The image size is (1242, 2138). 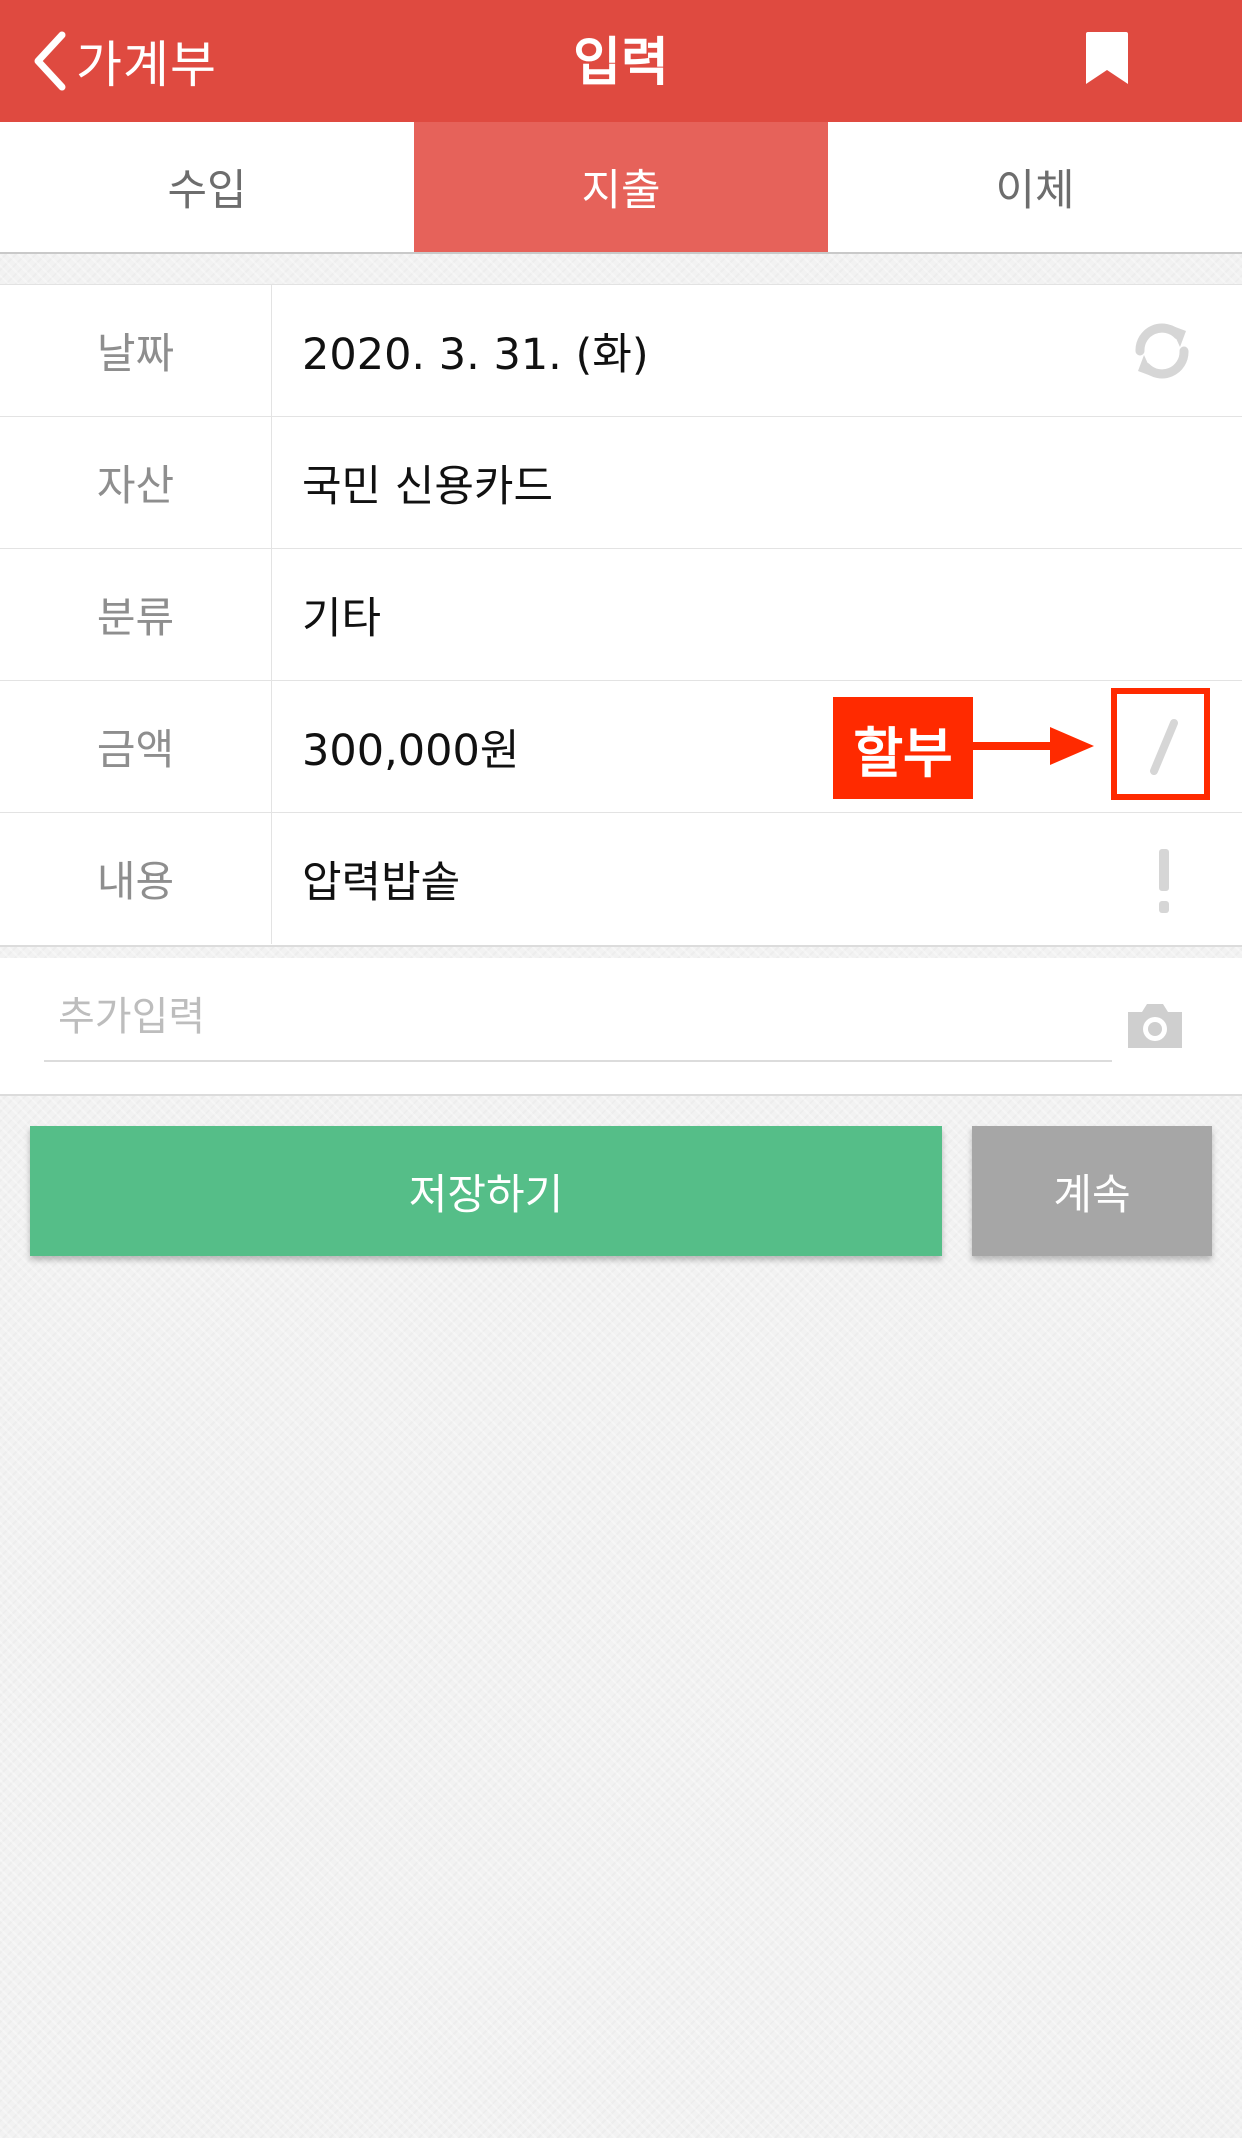 What do you see at coordinates (410, 746) in the screenshot?
I see `amount-value: 300,000원` at bounding box center [410, 746].